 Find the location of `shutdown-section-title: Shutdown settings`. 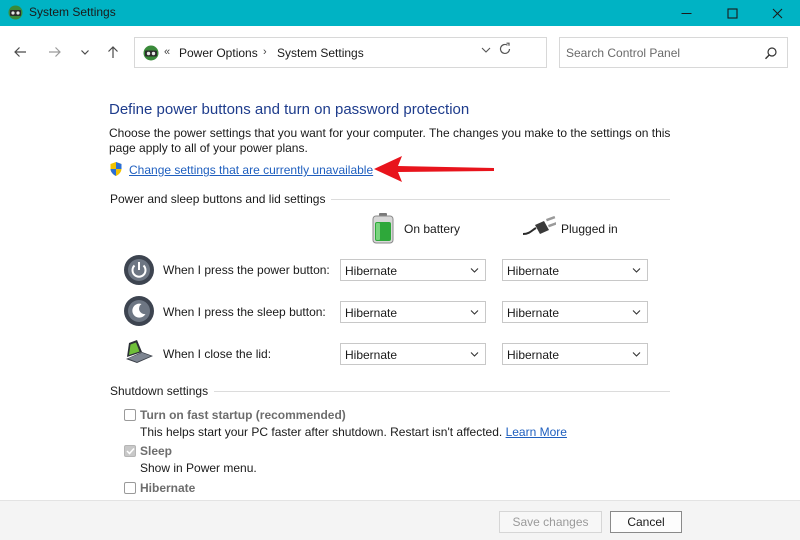

shutdown-section-title: Shutdown settings is located at coordinates (162, 391).